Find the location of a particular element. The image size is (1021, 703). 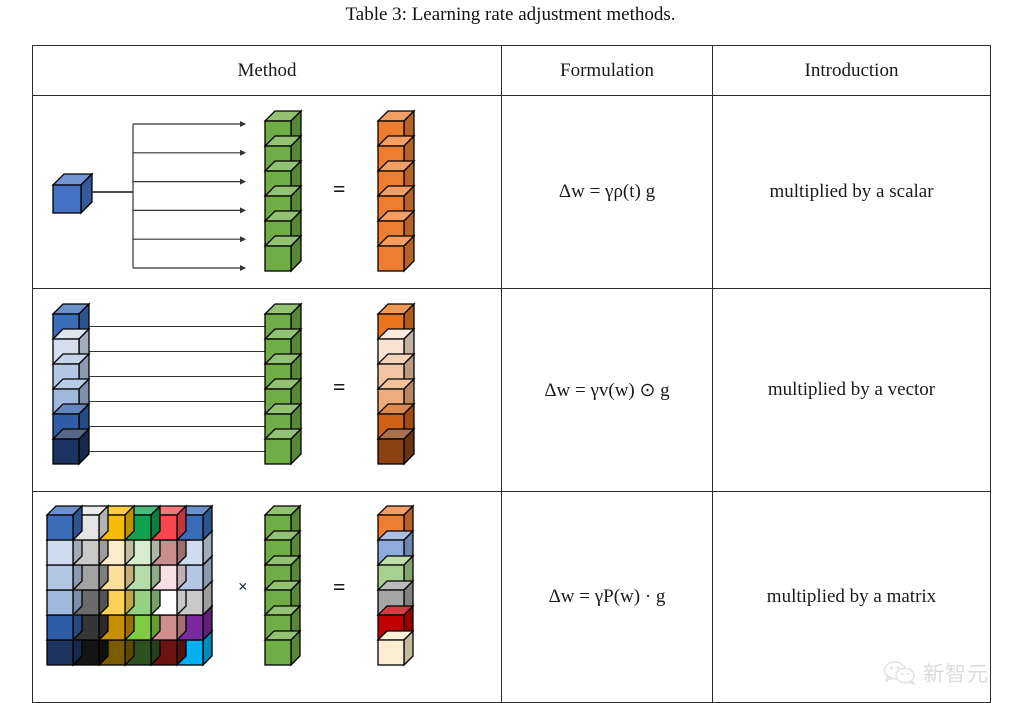

vector-elementwise-diagram: = is located at coordinates (267, 390).